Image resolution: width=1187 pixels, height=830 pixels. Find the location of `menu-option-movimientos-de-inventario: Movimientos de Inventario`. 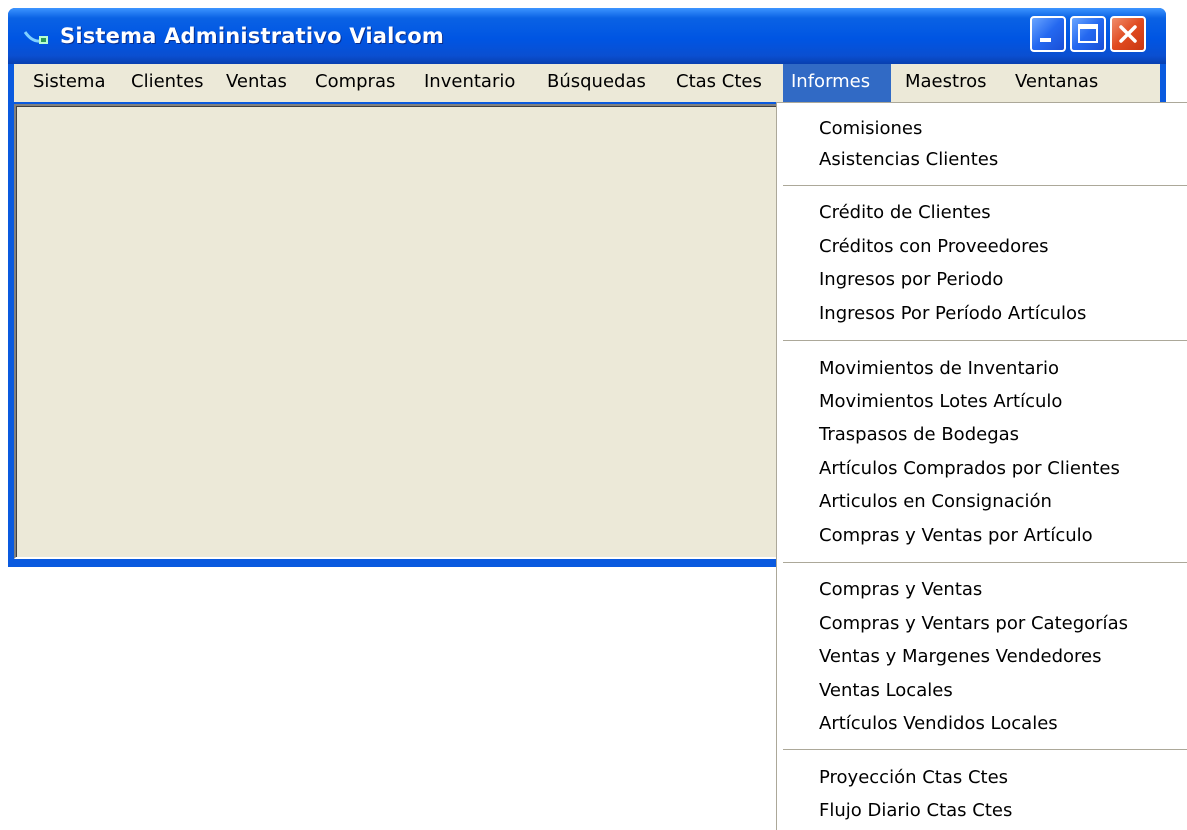

menu-option-movimientos-de-inventario: Movimientos de Inventario is located at coordinates (939, 369).